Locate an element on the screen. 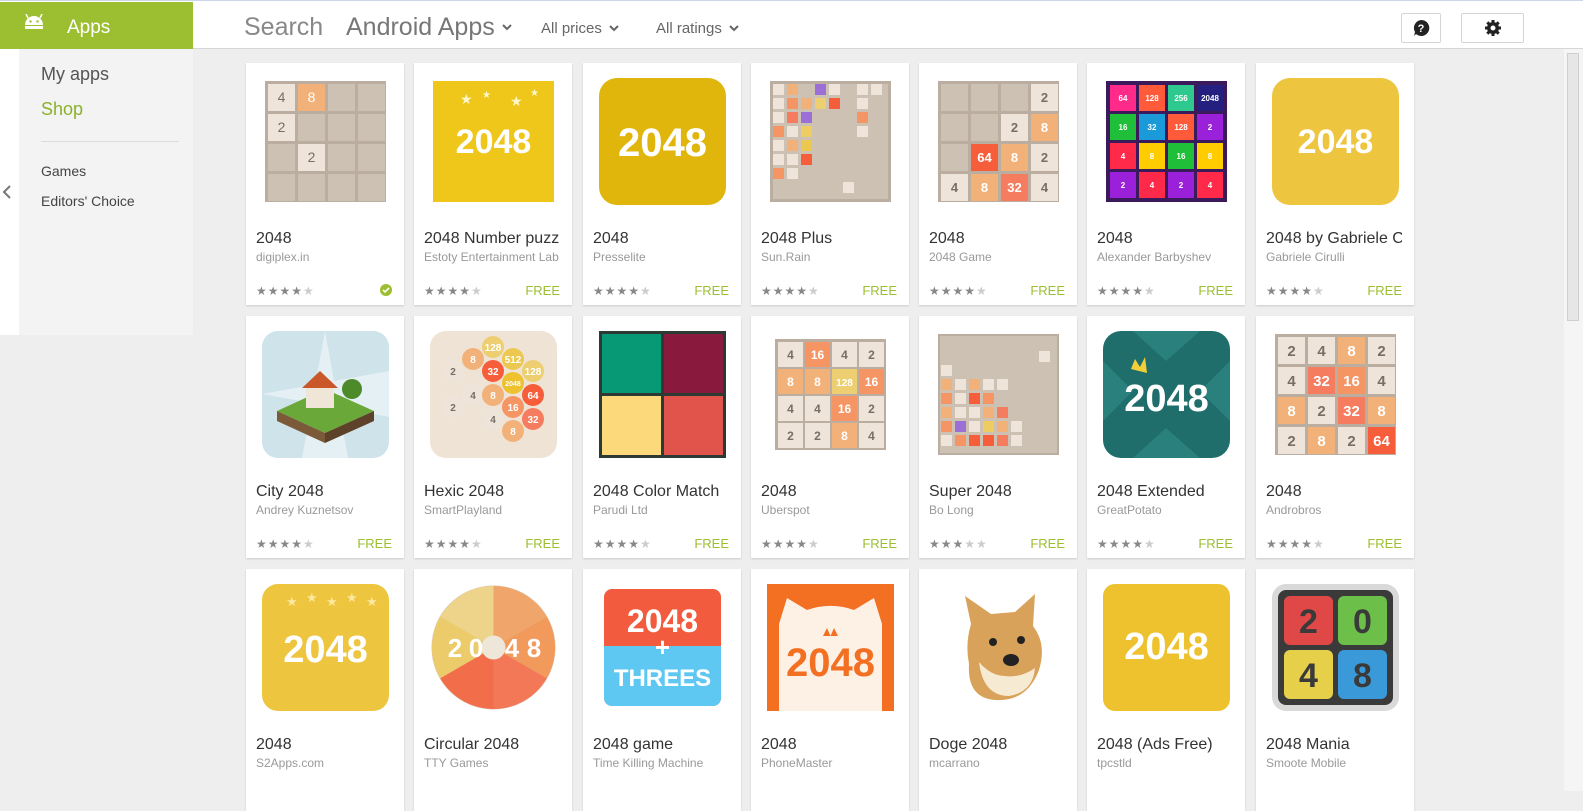  app-title: Doge 2048 is located at coordinates (968, 744).